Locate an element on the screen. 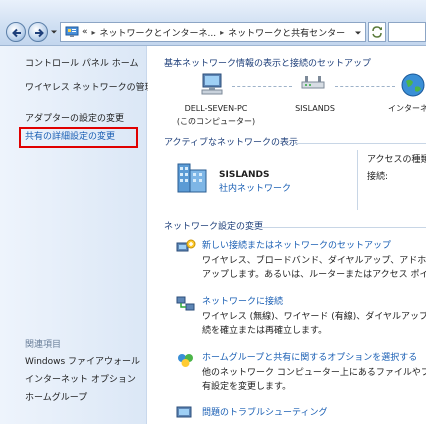  setup-connection-desc: アップします。あるいは、ルーターまたはアクセス ポイン is located at coordinates (314, 275).